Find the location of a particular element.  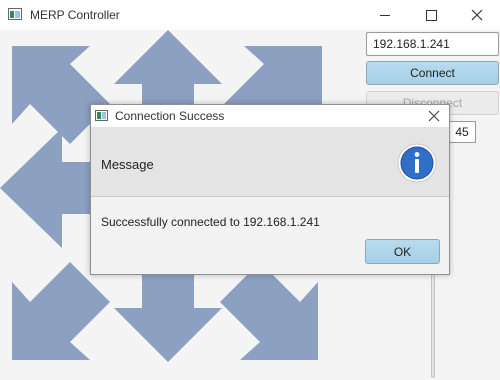

arrow-down-right-button is located at coordinates (268, 310).